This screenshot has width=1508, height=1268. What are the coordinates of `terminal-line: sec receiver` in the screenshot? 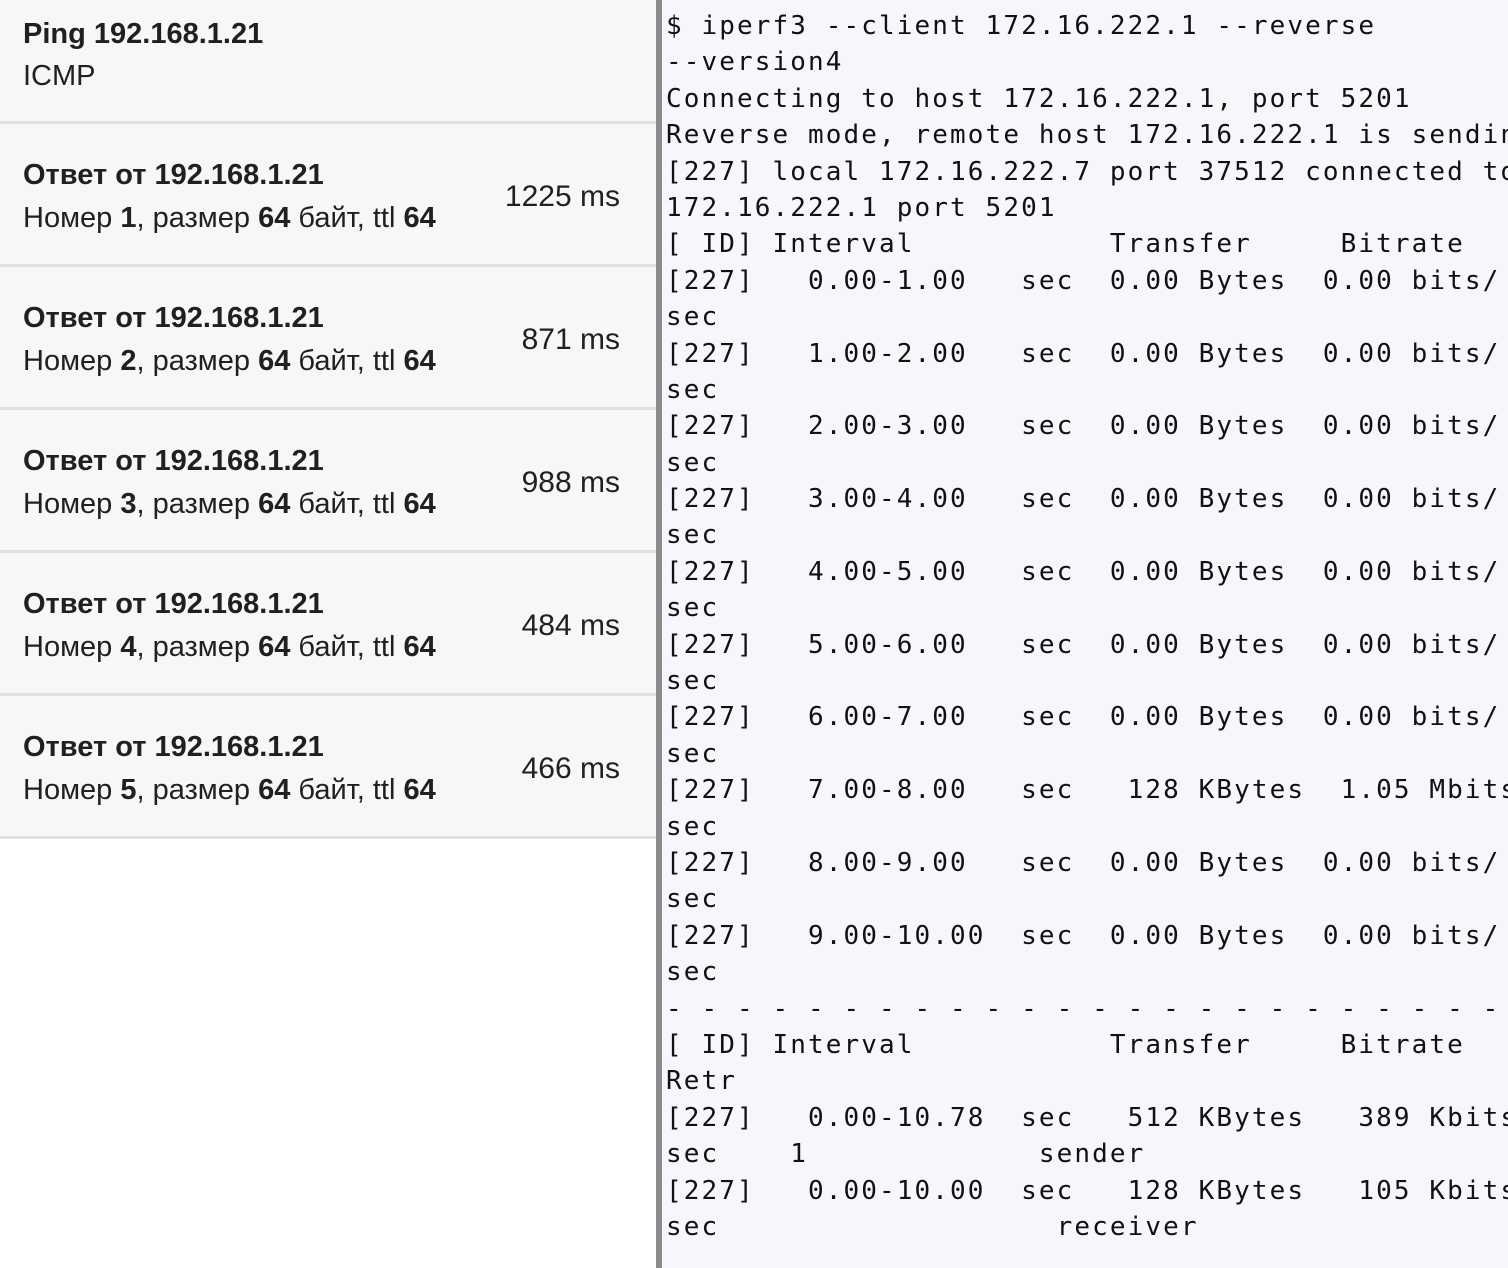 It's located at (932, 1226).